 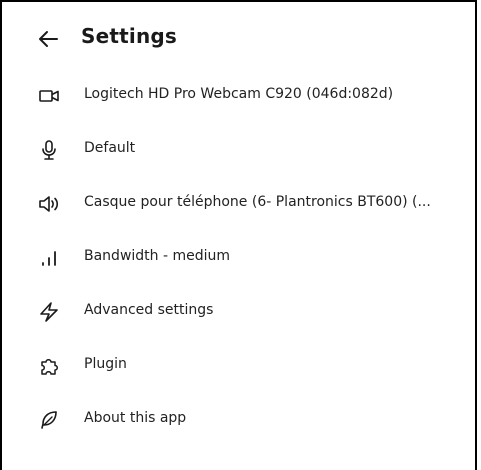 I want to click on menu-item-label: Bandwidth - medium, so click(x=157, y=256).